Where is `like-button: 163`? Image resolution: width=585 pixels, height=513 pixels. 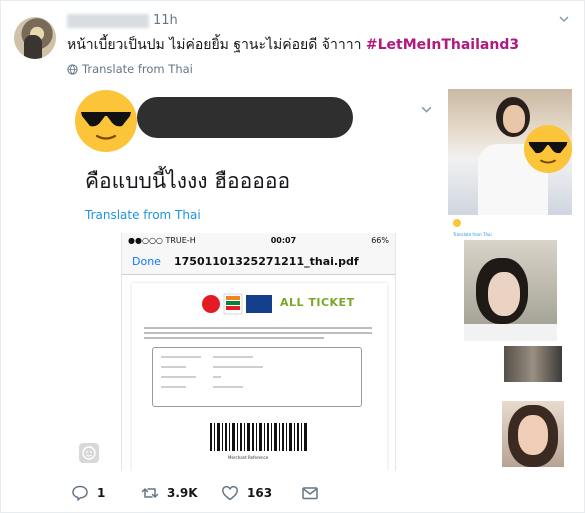
like-button: 163 is located at coordinates (261, 493).